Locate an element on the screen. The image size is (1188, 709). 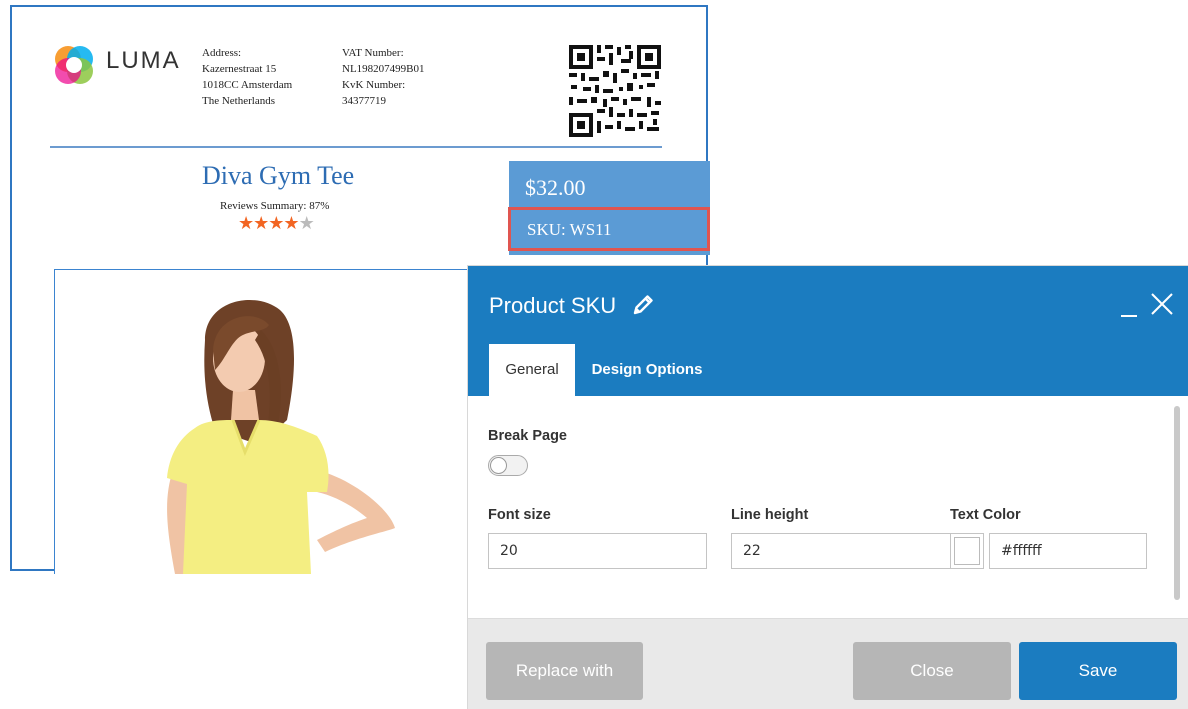
tab-general: General is located at coordinates (532, 370).